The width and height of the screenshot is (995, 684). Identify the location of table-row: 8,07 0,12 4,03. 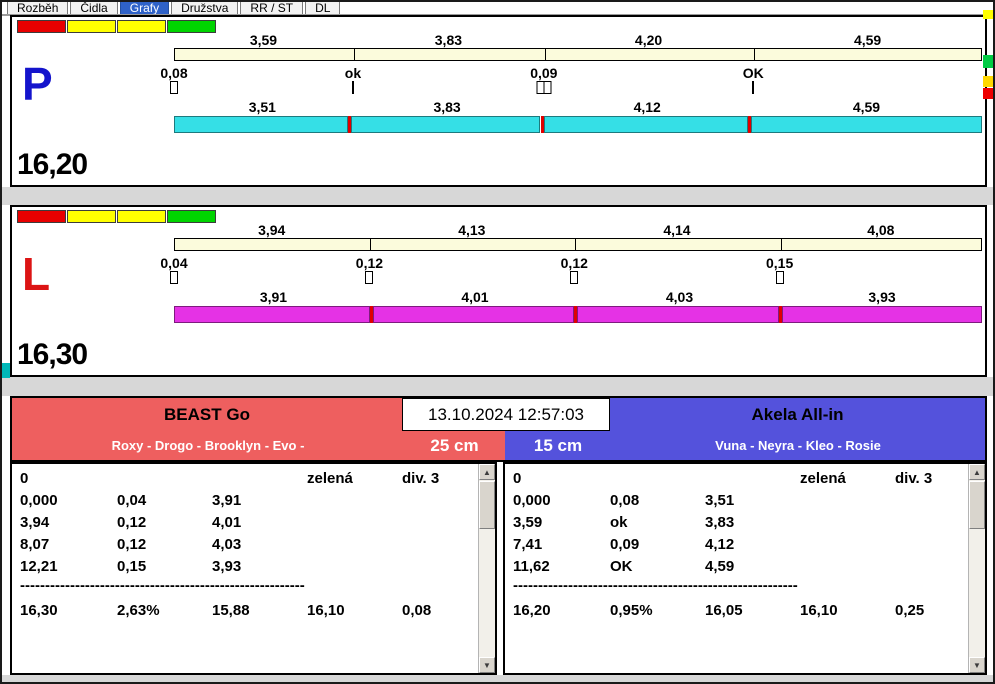
(245, 544).